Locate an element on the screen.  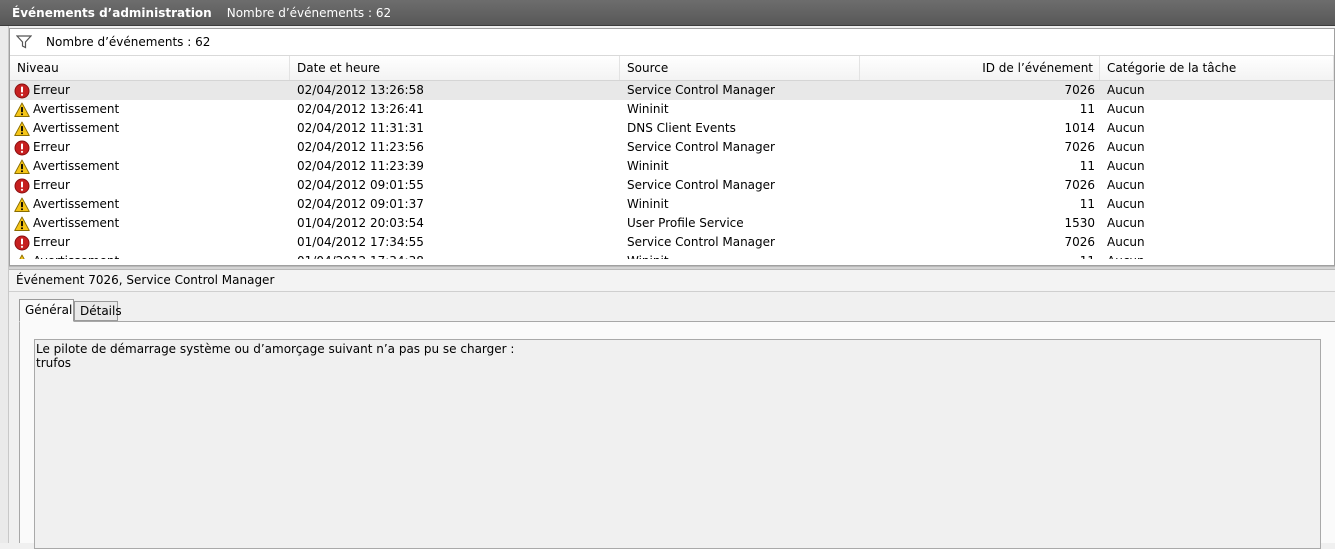
event-detail-title: Événement 7026, Service Control Manager is located at coordinates (672, 281).